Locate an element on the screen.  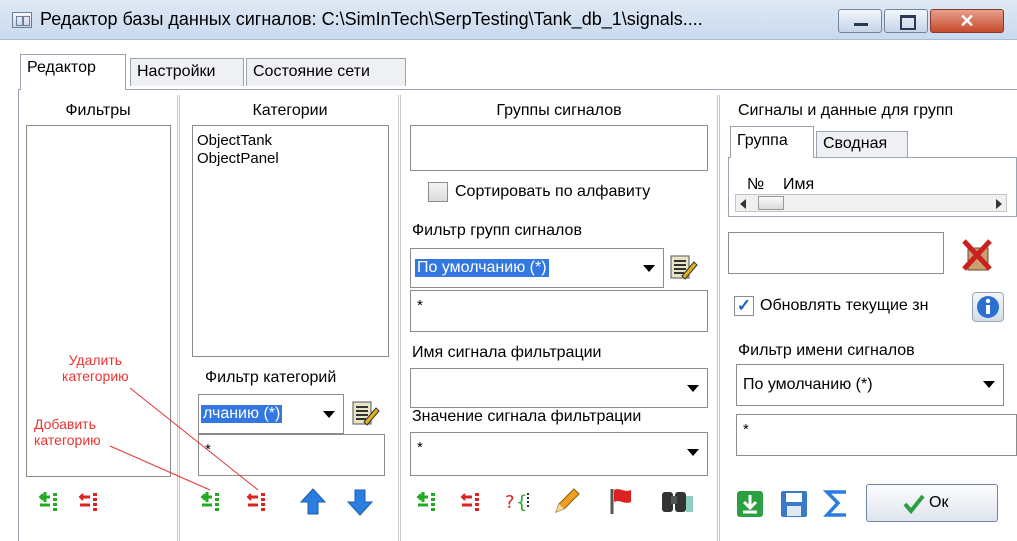
script-icon: ?{ is located at coordinates (517, 502).